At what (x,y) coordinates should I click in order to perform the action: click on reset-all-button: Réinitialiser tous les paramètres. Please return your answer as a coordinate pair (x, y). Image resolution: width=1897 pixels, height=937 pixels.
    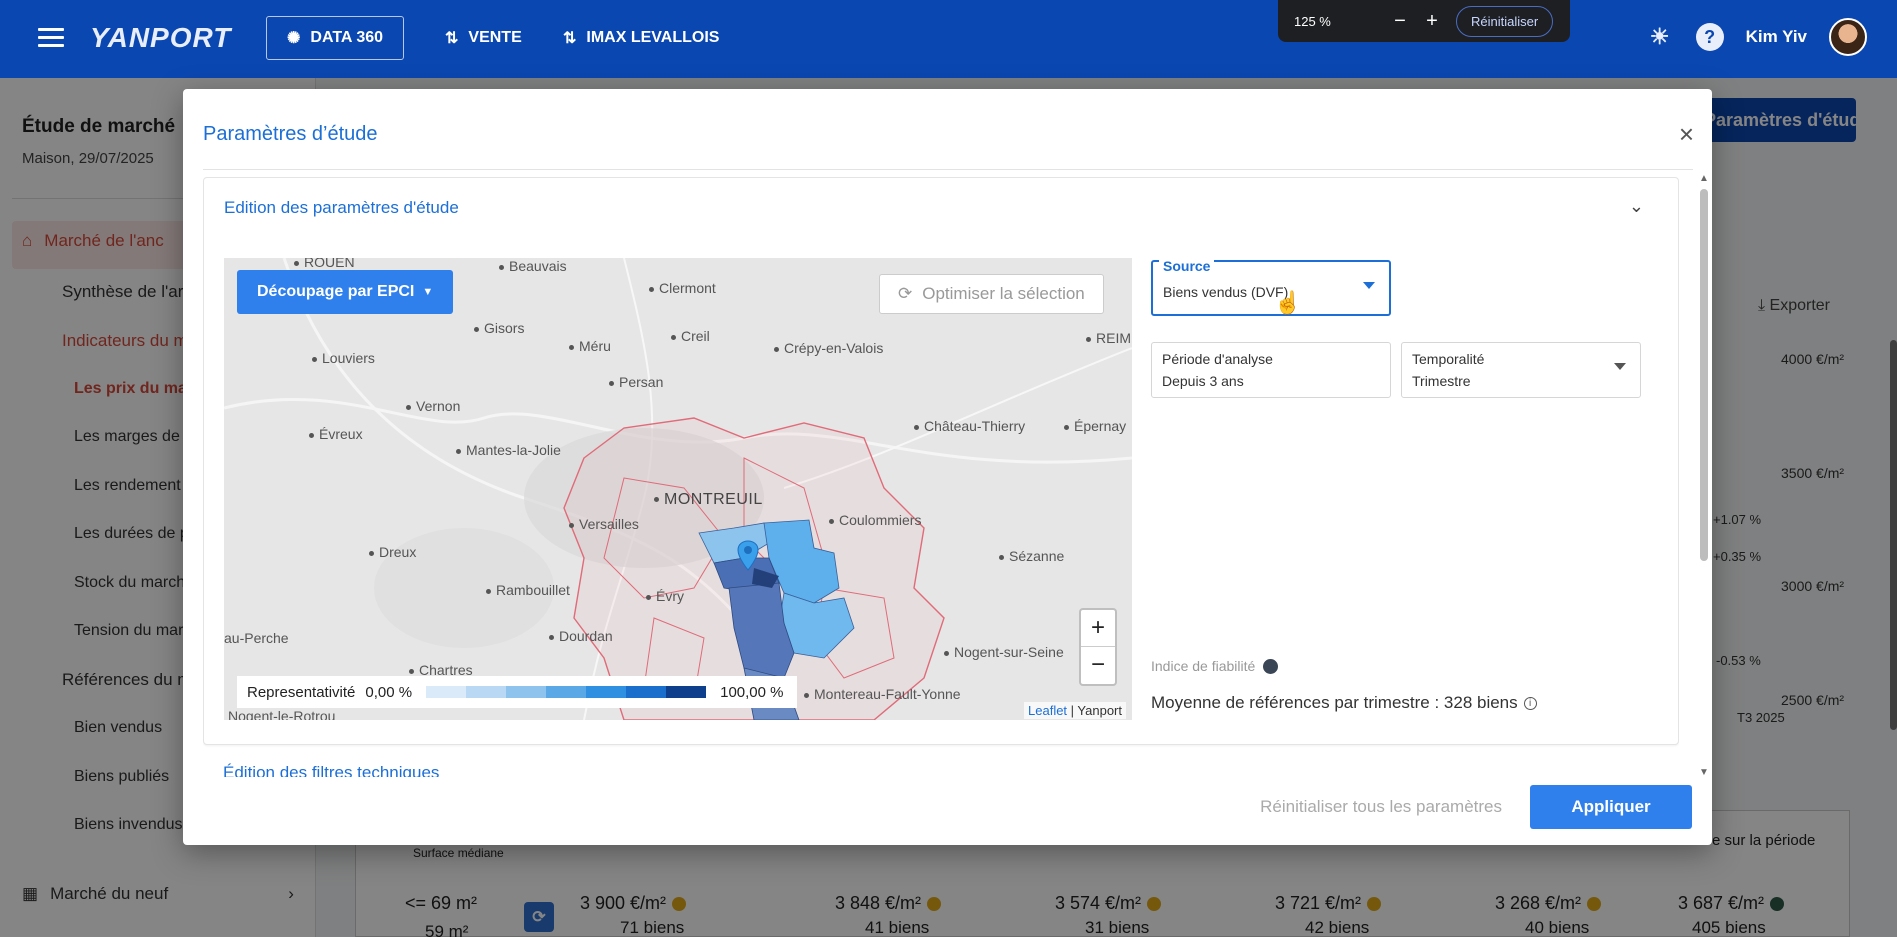
    Looking at the image, I should click on (1381, 807).